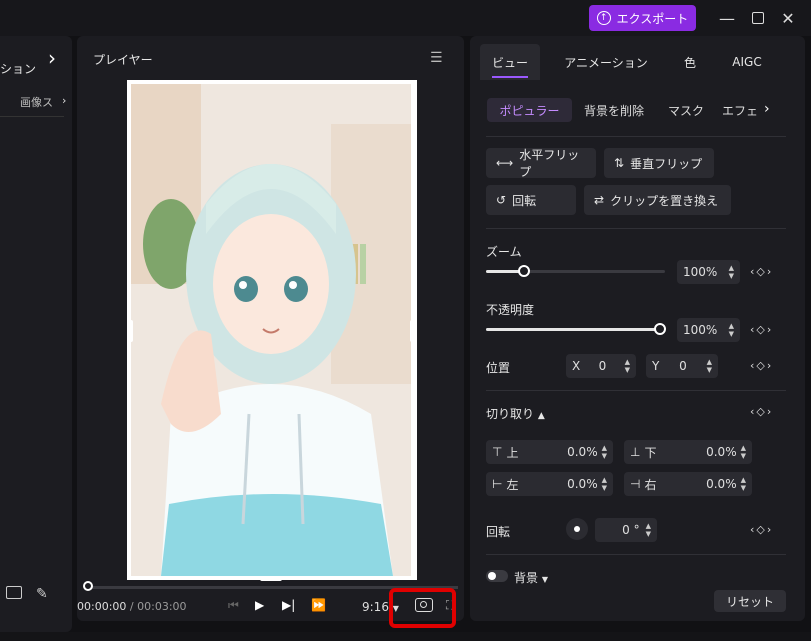  Describe the element at coordinates (88, 586) in the screenshot. I see `playhead` at that location.